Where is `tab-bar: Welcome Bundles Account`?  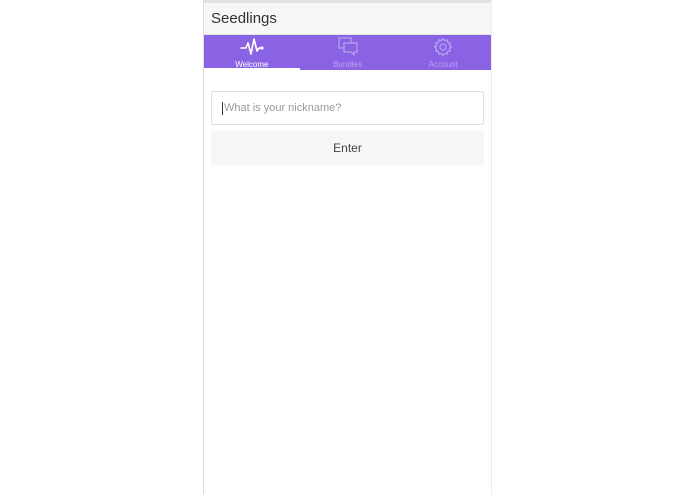
tab-bar: Welcome Bundles Account is located at coordinates (347, 52).